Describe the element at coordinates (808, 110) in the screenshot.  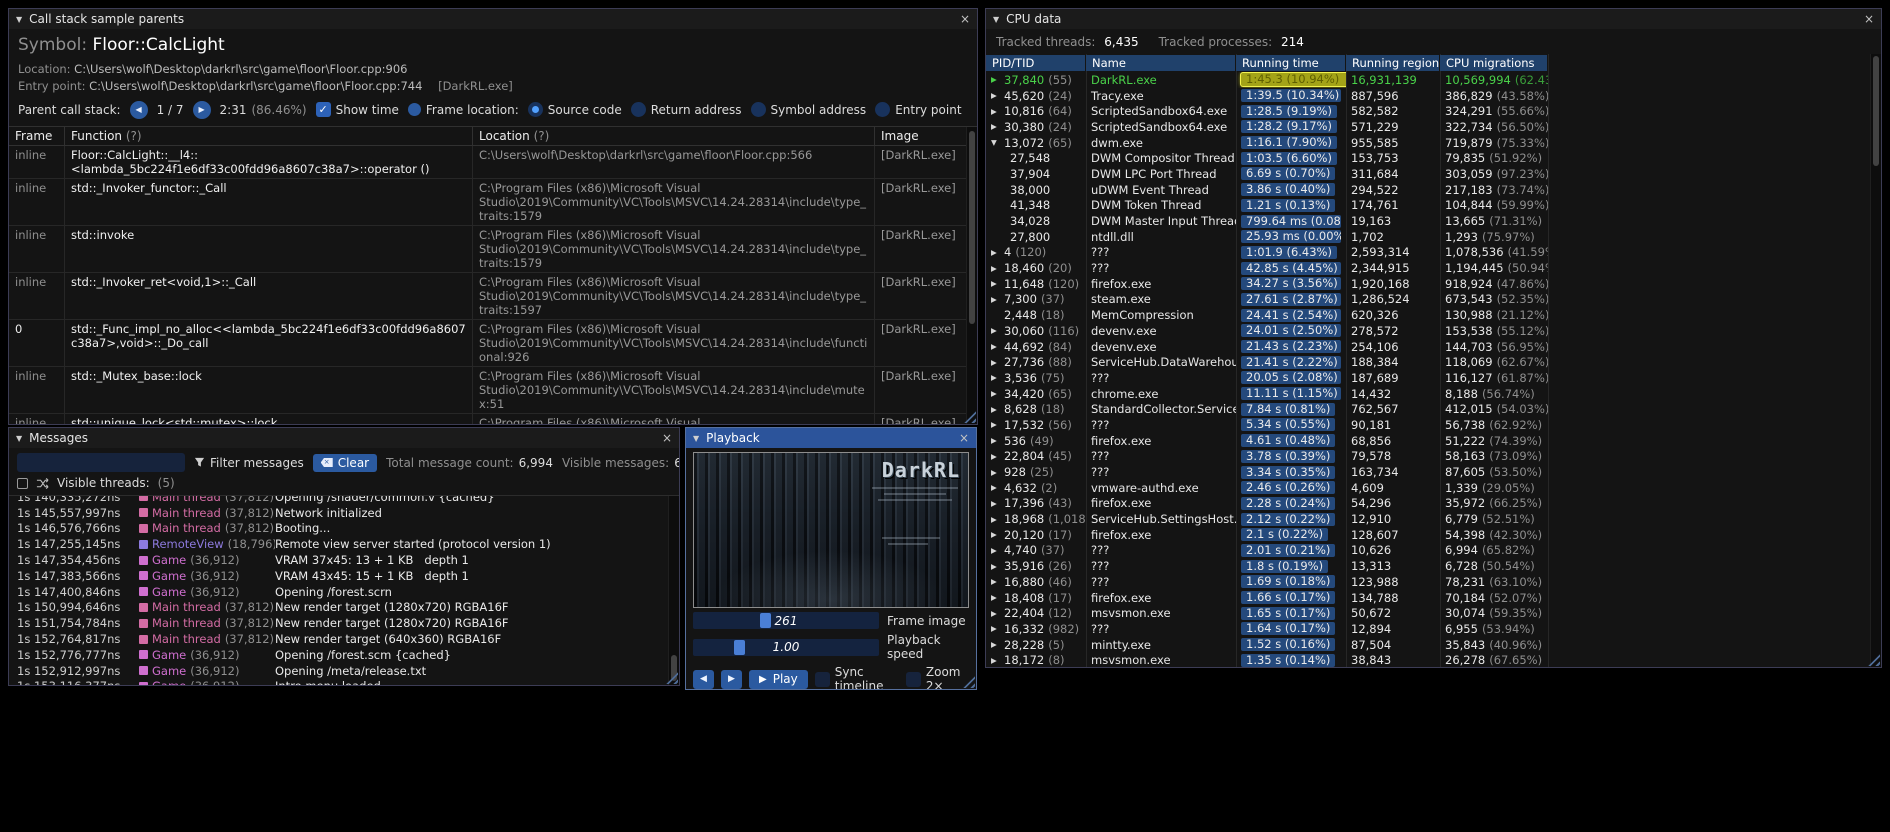
I see `radio-symbol-address: Symbol address` at that location.